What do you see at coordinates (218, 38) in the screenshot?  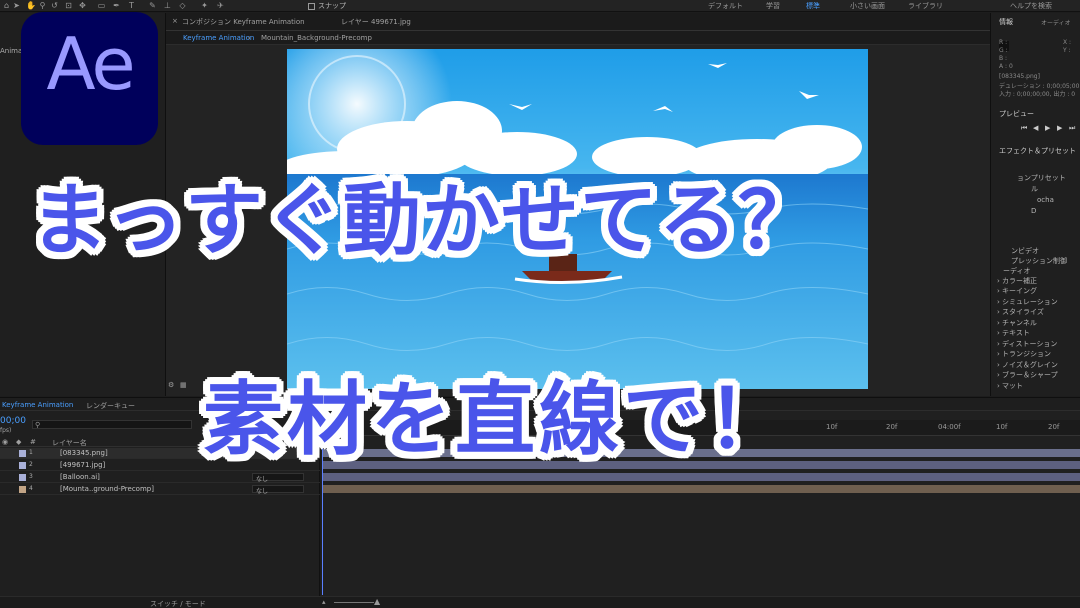 I see `breadcrumb-current: Keyframe Animation` at bounding box center [218, 38].